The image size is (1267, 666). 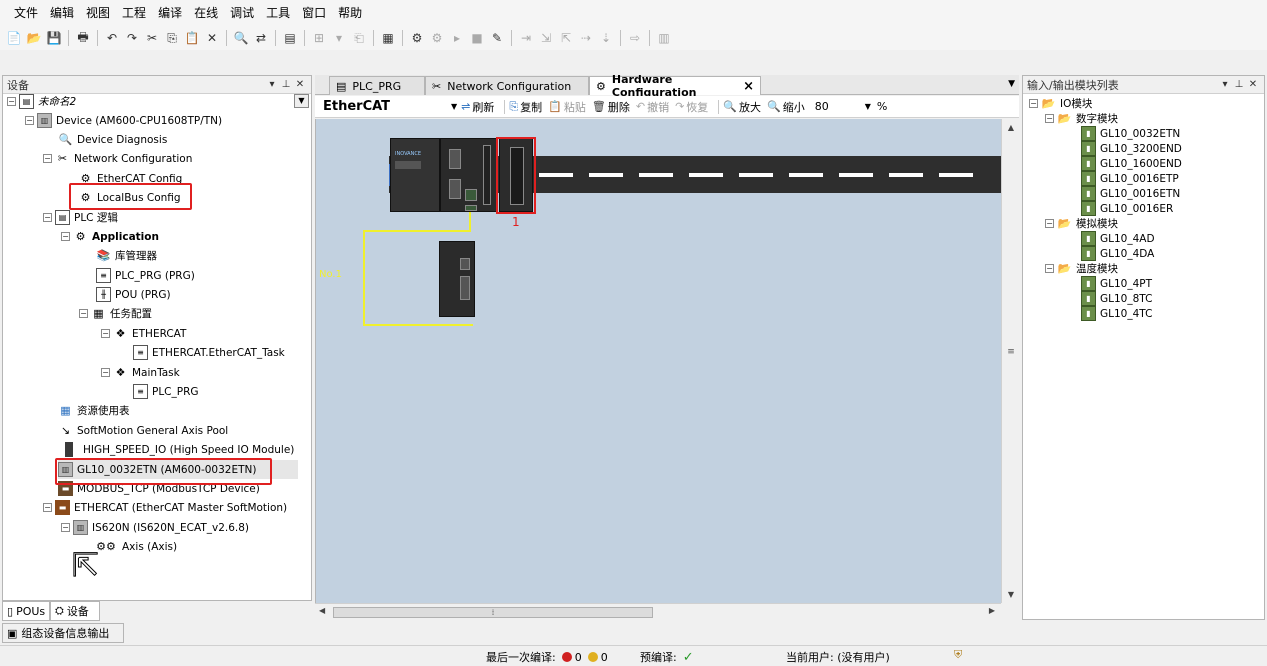 What do you see at coordinates (278, 13) in the screenshot?
I see `menu-tools: 工具` at bounding box center [278, 13].